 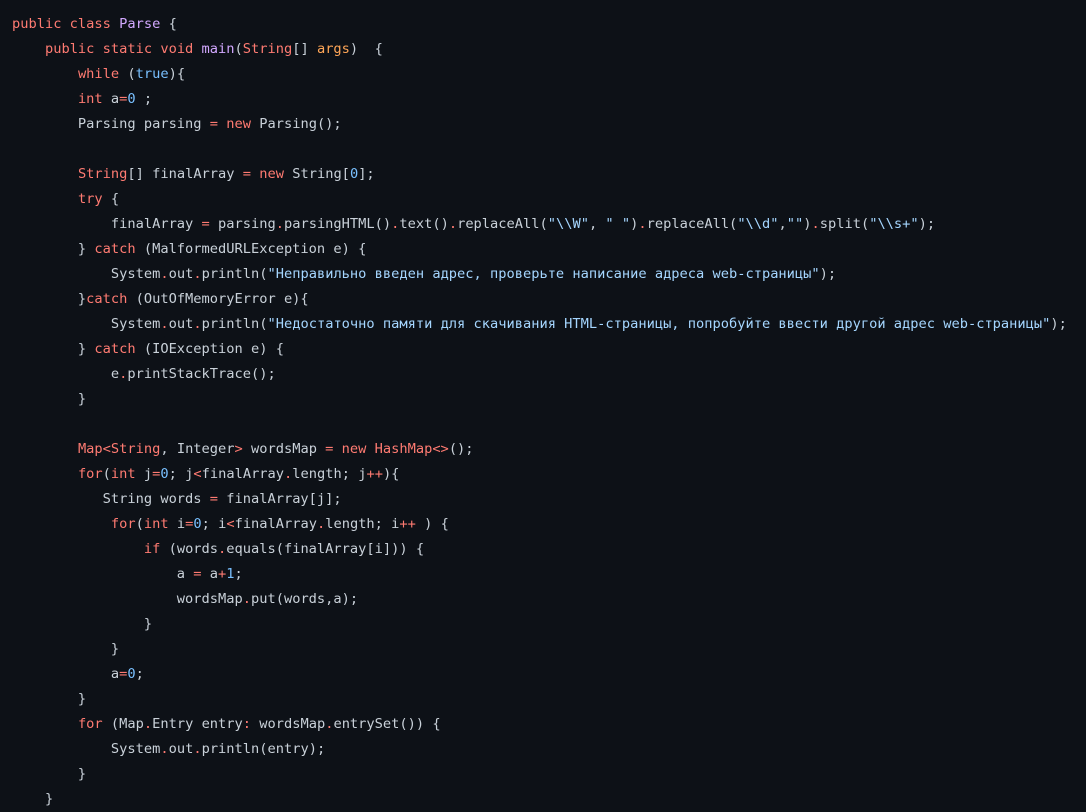 I want to click on code-token: :, so click(x=247, y=724).